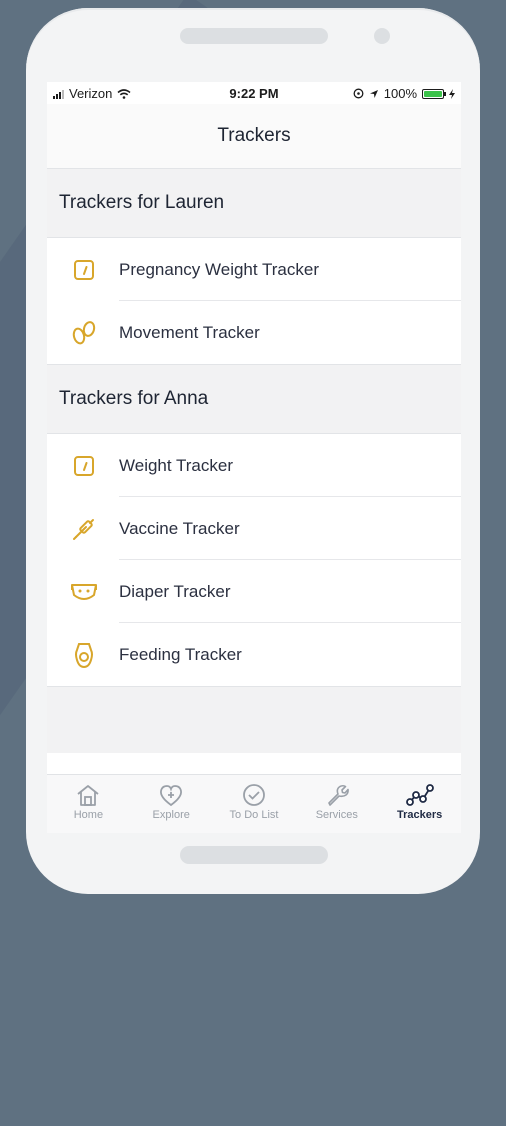 This screenshot has width=506, height=1126. Describe the element at coordinates (180, 654) in the screenshot. I see `tracker-label: Feeding Tracker` at that location.